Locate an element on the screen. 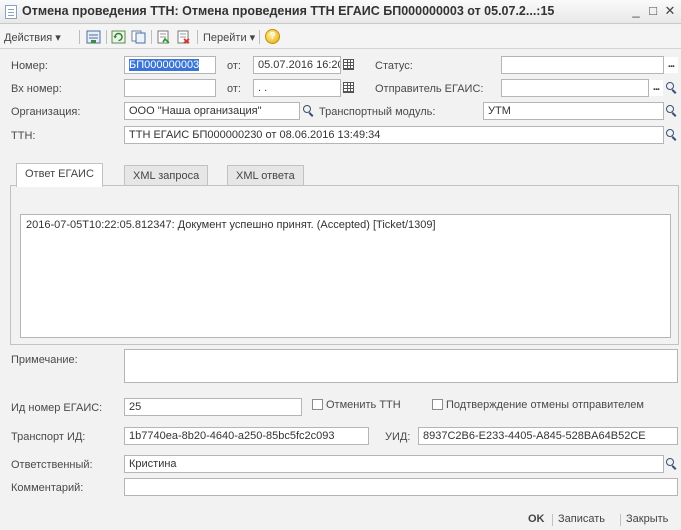  ttn-label: ТТН: is located at coordinates (23, 136).